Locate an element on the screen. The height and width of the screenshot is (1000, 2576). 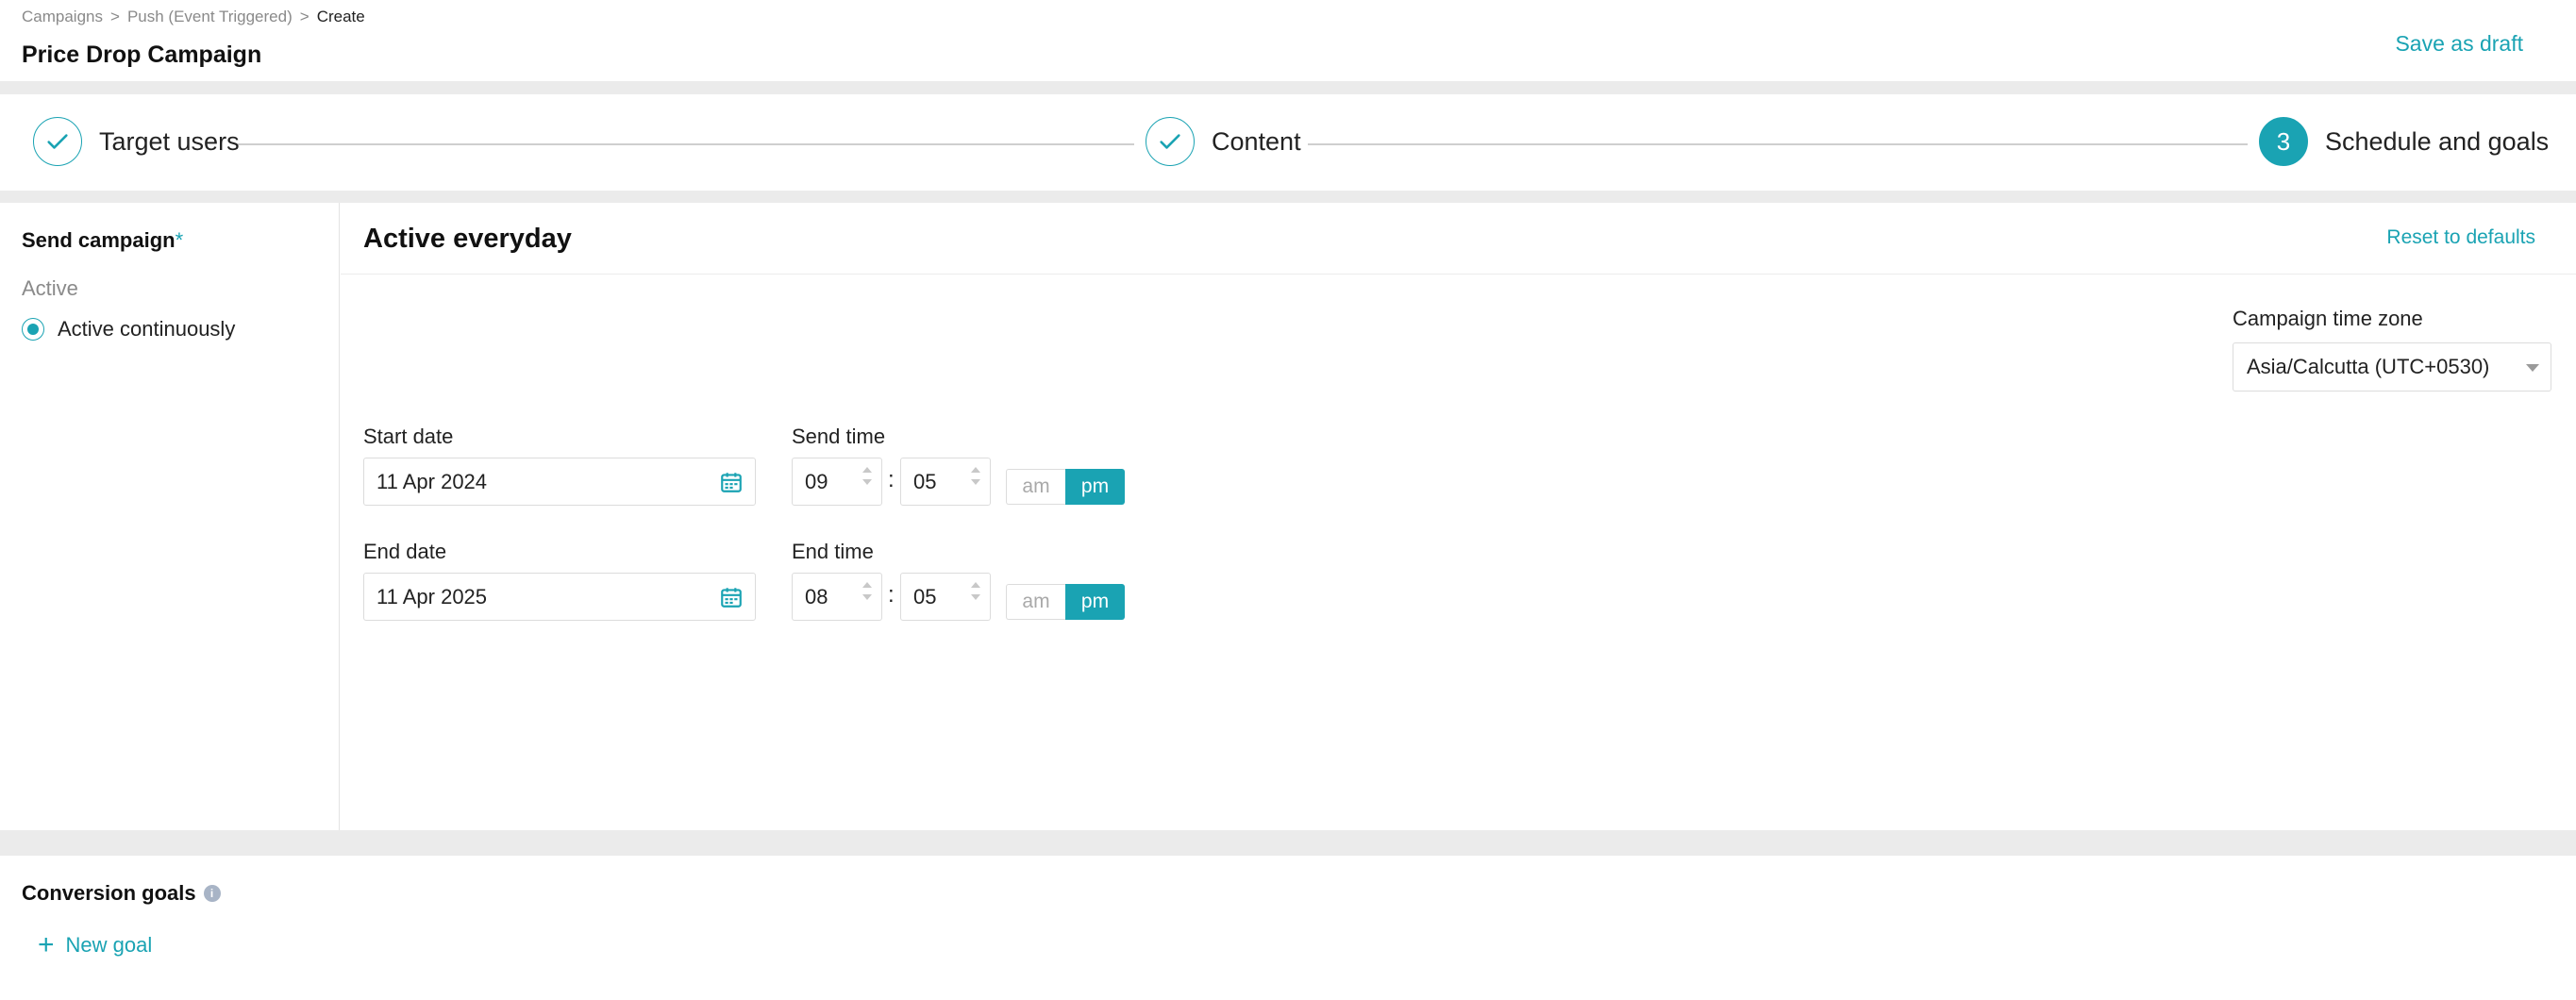
send-hour-value: 09 is located at coordinates (816, 481).